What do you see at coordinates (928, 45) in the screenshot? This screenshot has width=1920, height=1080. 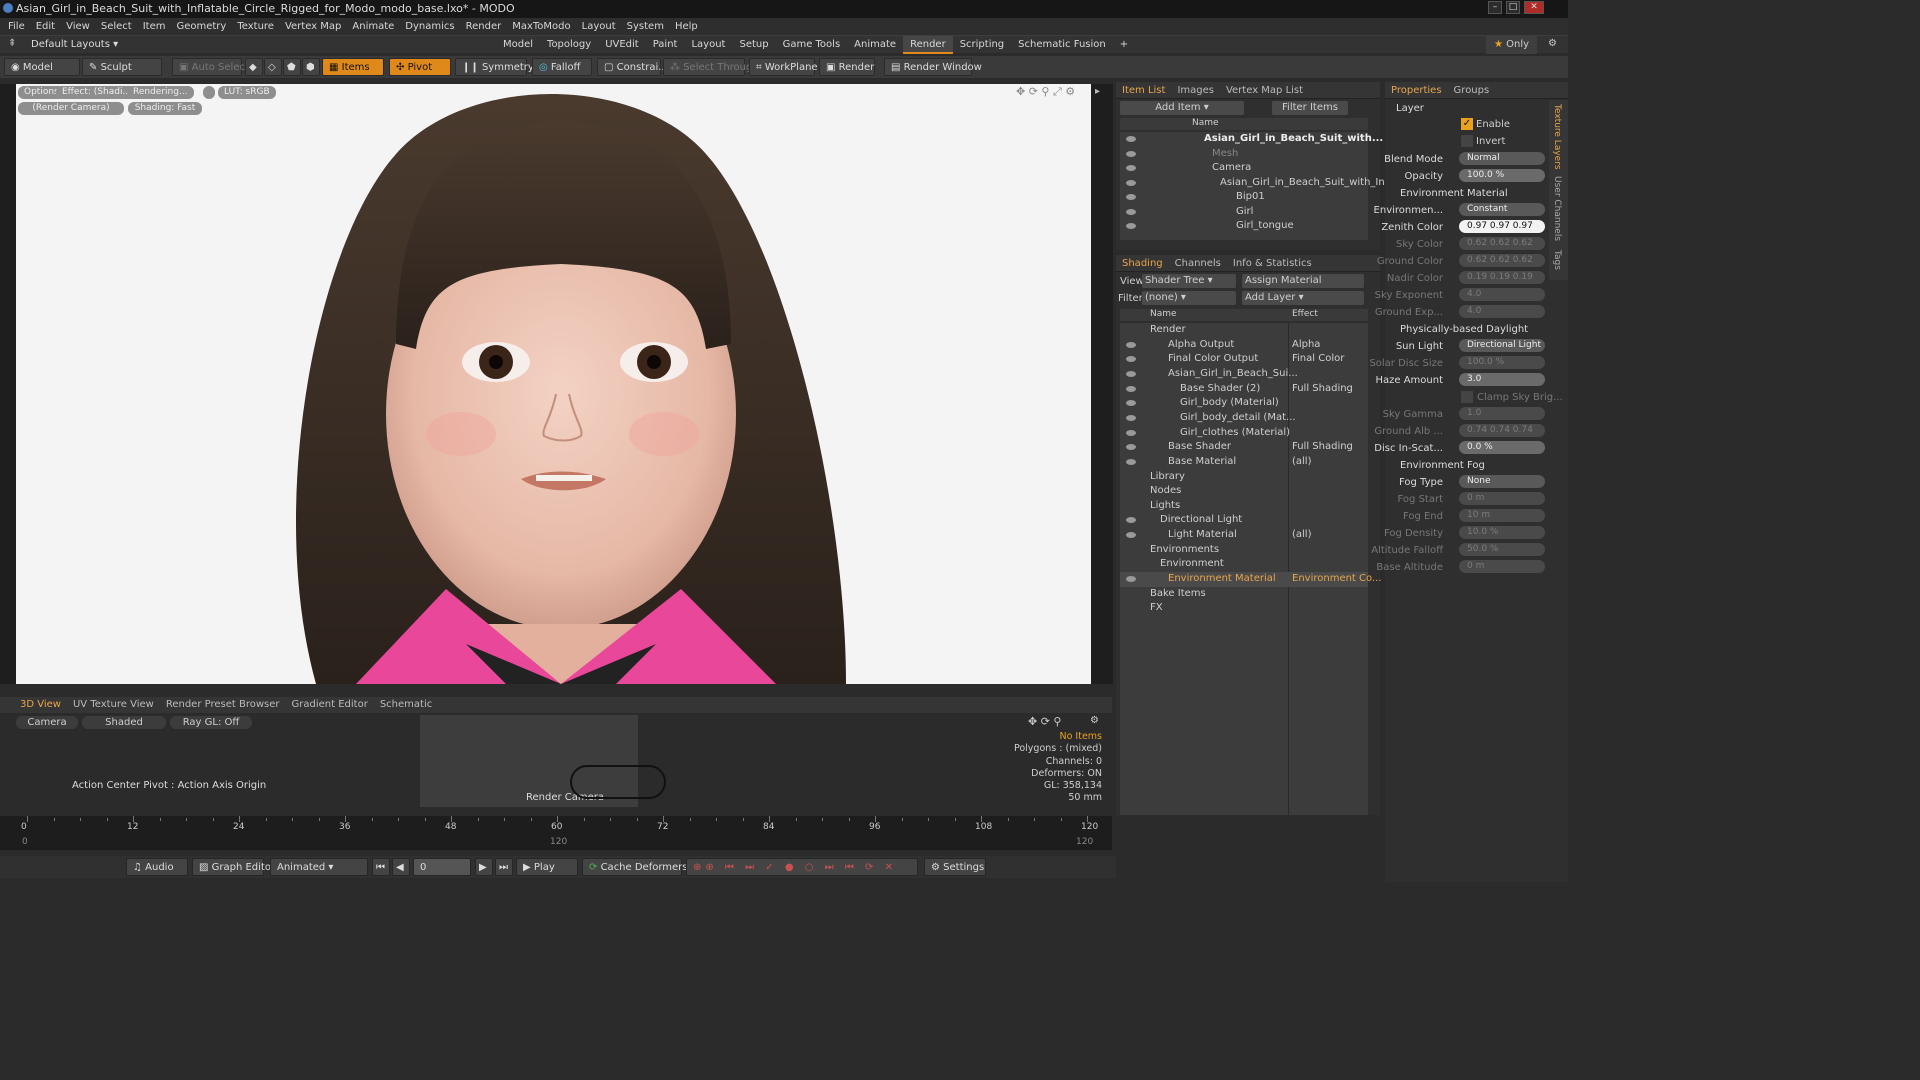 I see `tab-render: Render` at bounding box center [928, 45].